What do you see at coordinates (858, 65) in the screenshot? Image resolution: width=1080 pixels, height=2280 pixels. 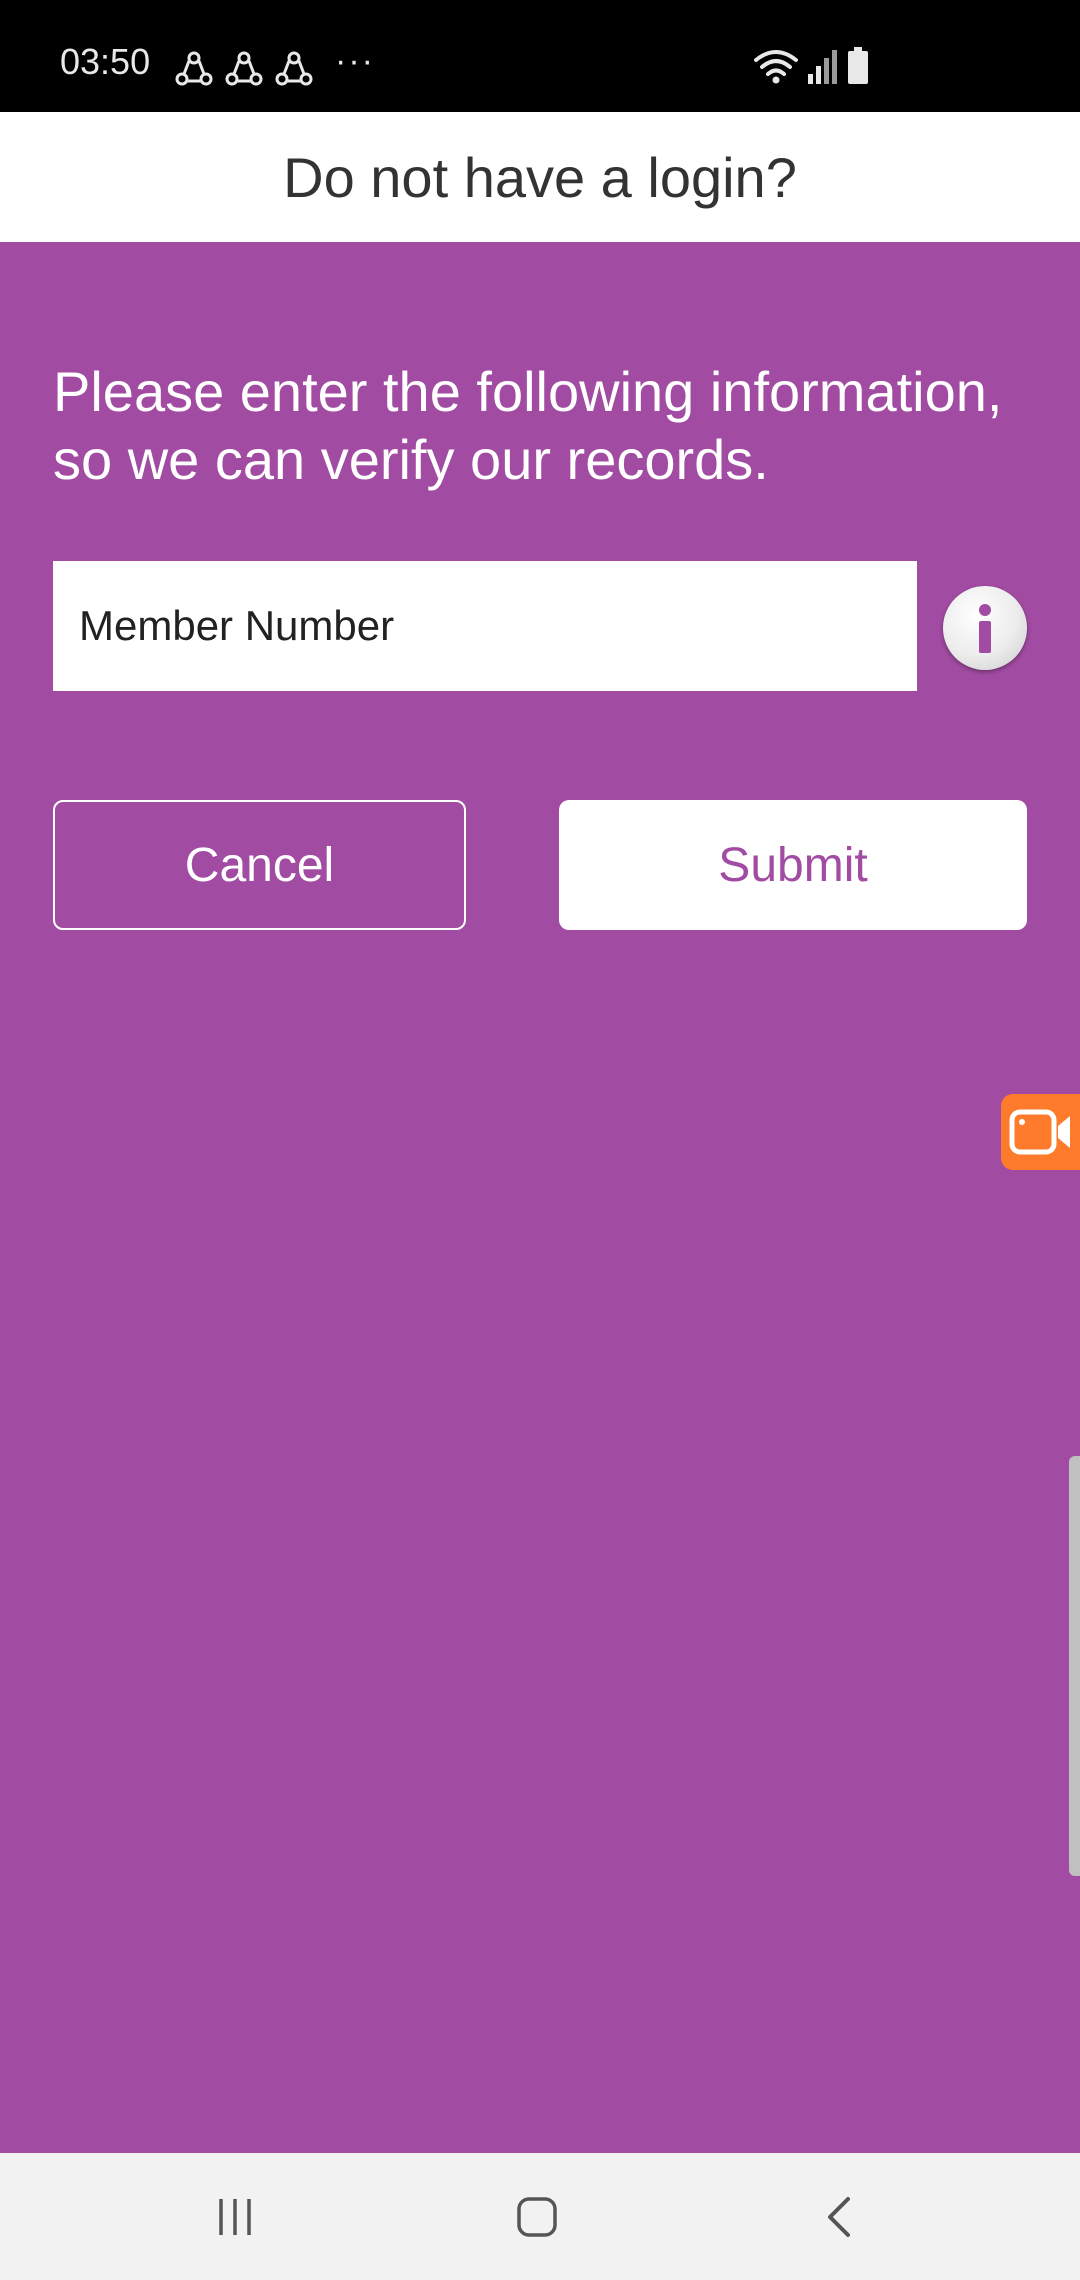 I see `battery-icon` at bounding box center [858, 65].